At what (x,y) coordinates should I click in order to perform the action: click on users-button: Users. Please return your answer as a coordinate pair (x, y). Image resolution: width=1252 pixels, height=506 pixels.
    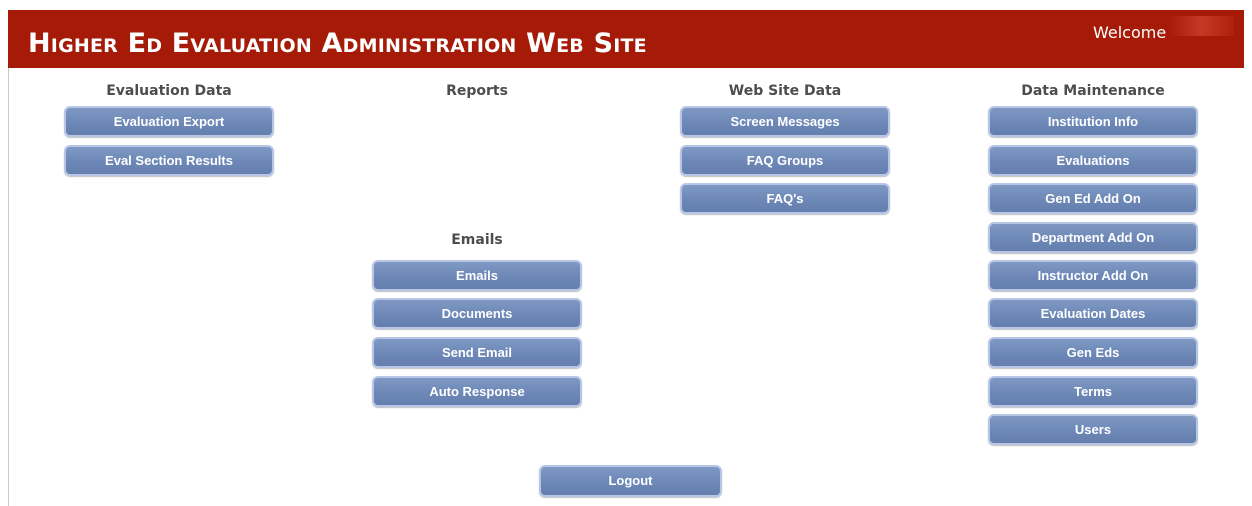
    Looking at the image, I should click on (1093, 429).